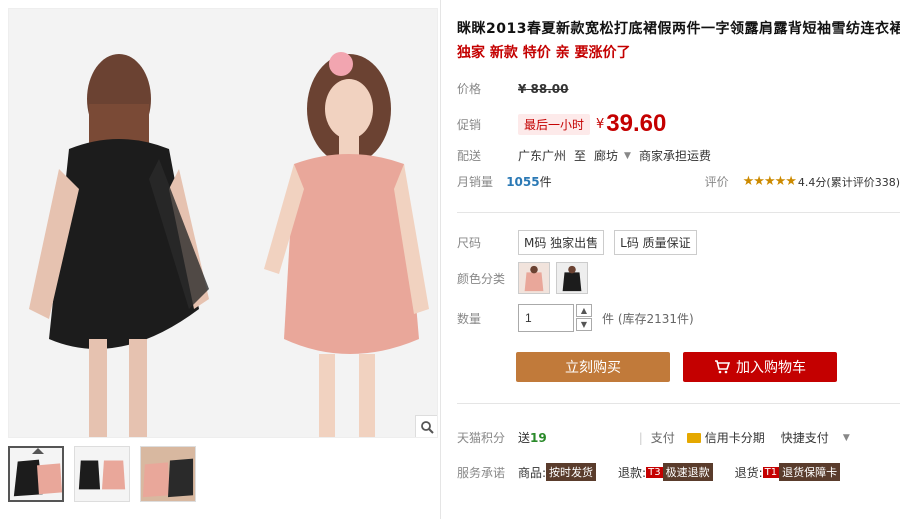 The image size is (900, 519). I want to click on points-label: 天猫积分, so click(481, 438).